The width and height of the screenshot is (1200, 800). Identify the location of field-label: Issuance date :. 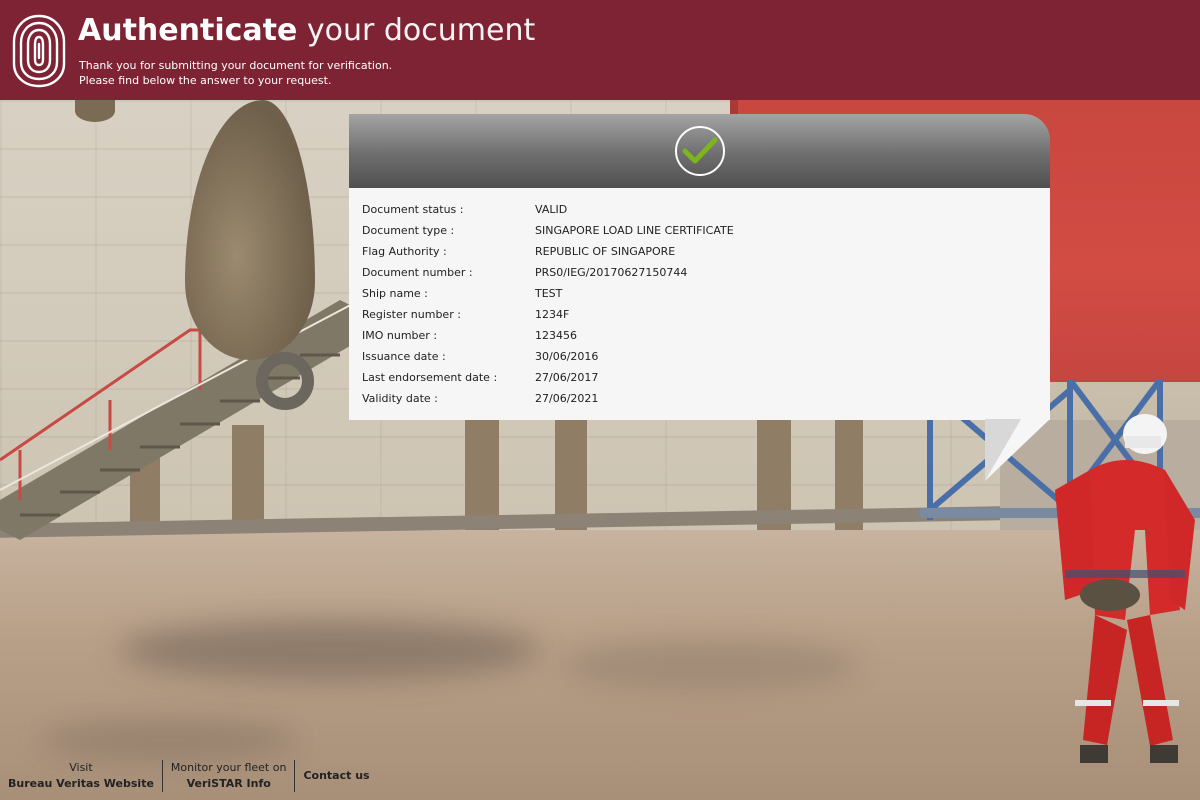
(404, 356).